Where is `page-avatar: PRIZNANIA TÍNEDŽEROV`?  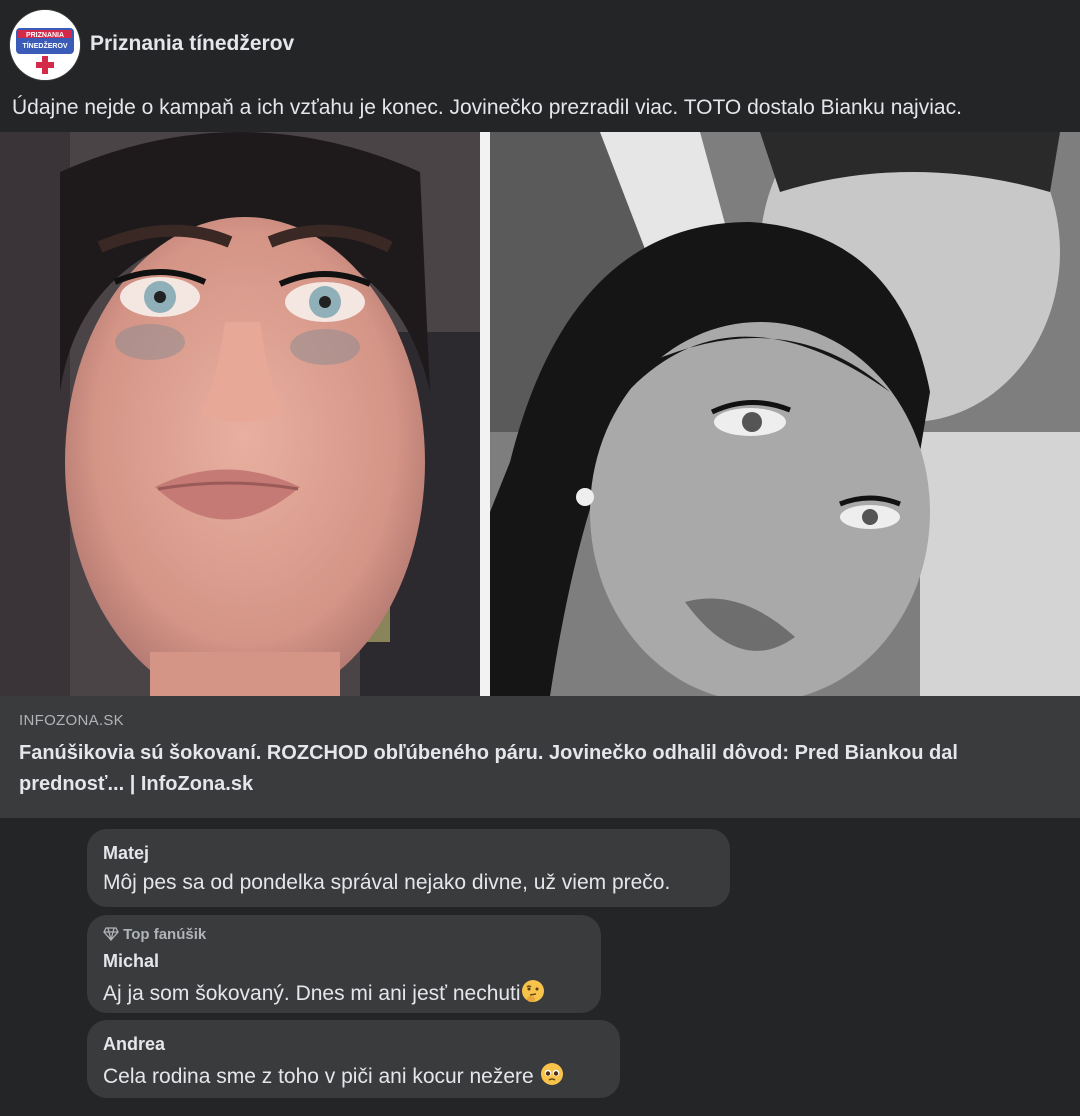 page-avatar: PRIZNANIA TÍNEDŽEROV is located at coordinates (45, 45).